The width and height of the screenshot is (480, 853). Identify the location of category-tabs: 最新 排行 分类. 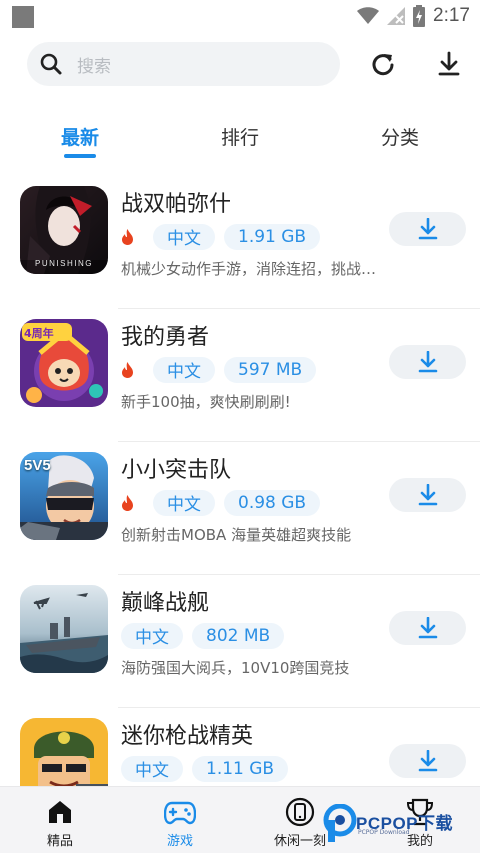
(240, 140).